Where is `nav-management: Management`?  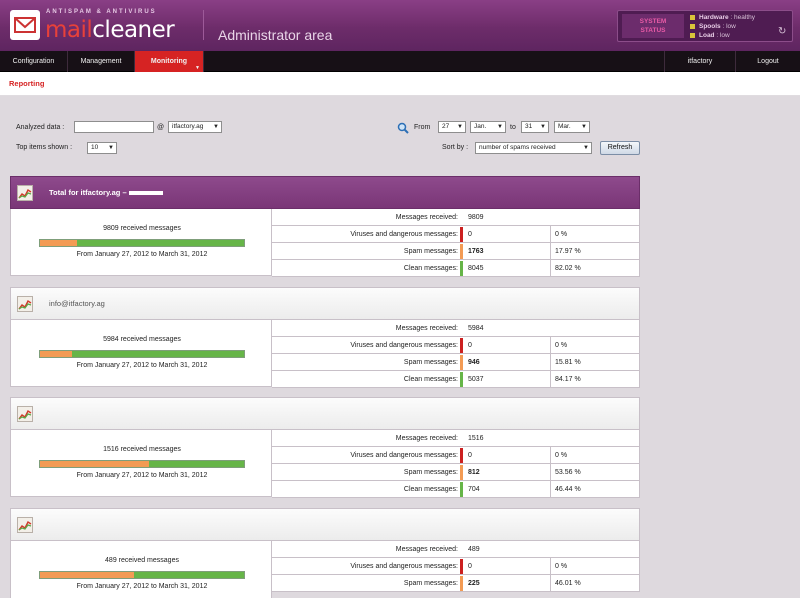
nav-management: Management is located at coordinates (101, 61).